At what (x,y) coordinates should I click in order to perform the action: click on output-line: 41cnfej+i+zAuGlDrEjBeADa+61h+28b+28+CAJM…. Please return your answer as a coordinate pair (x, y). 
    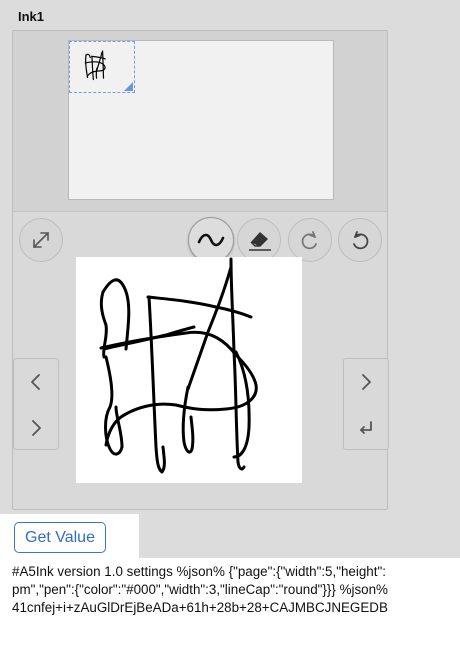
    Looking at the image, I should click on (200, 607).